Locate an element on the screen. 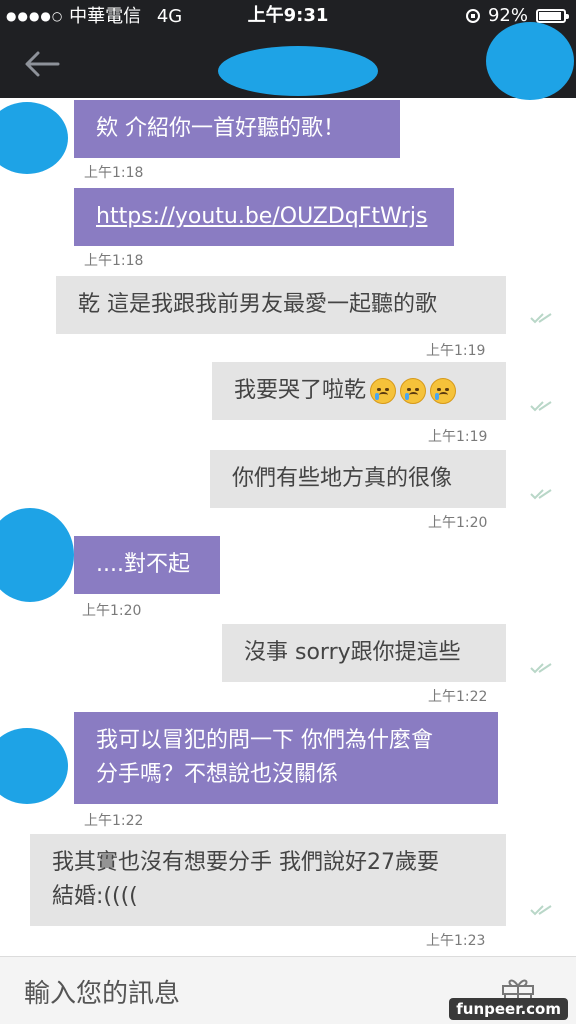 This screenshot has width=576, height=1024. message-bubble-outgoing: 你們有些地方真的很像 is located at coordinates (358, 479).